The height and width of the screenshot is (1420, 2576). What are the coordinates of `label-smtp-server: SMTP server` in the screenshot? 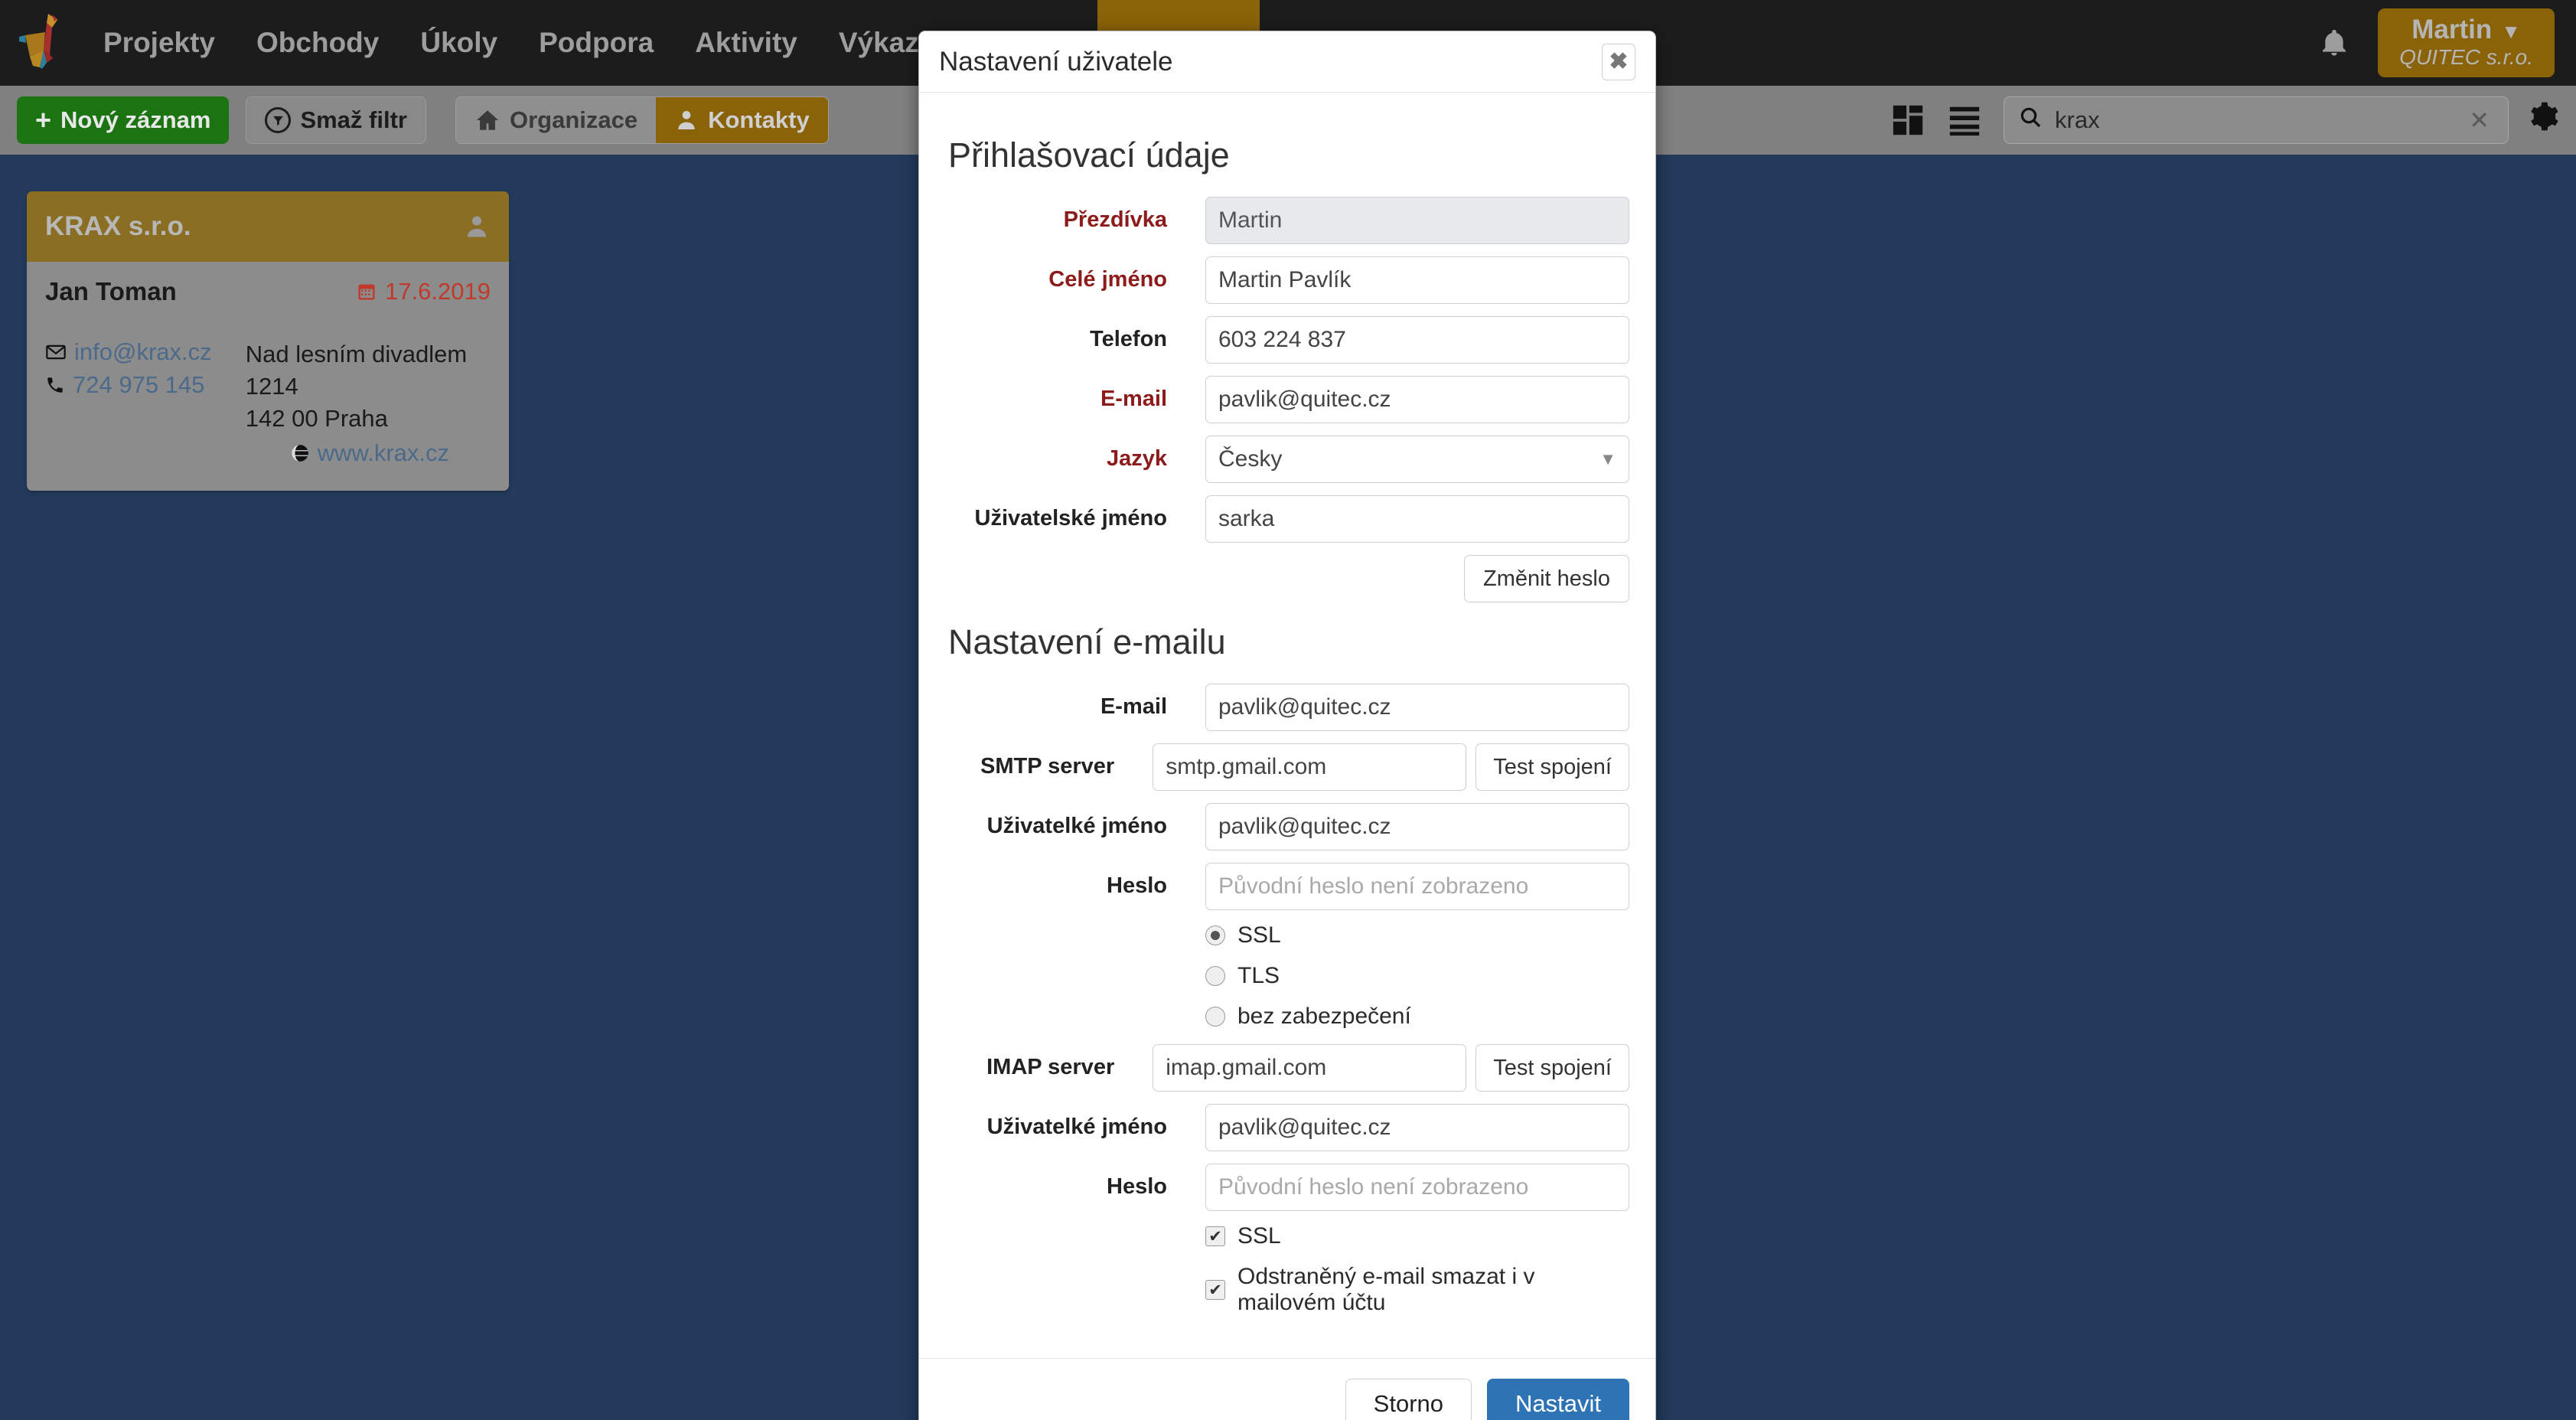 It's located at (1047, 766).